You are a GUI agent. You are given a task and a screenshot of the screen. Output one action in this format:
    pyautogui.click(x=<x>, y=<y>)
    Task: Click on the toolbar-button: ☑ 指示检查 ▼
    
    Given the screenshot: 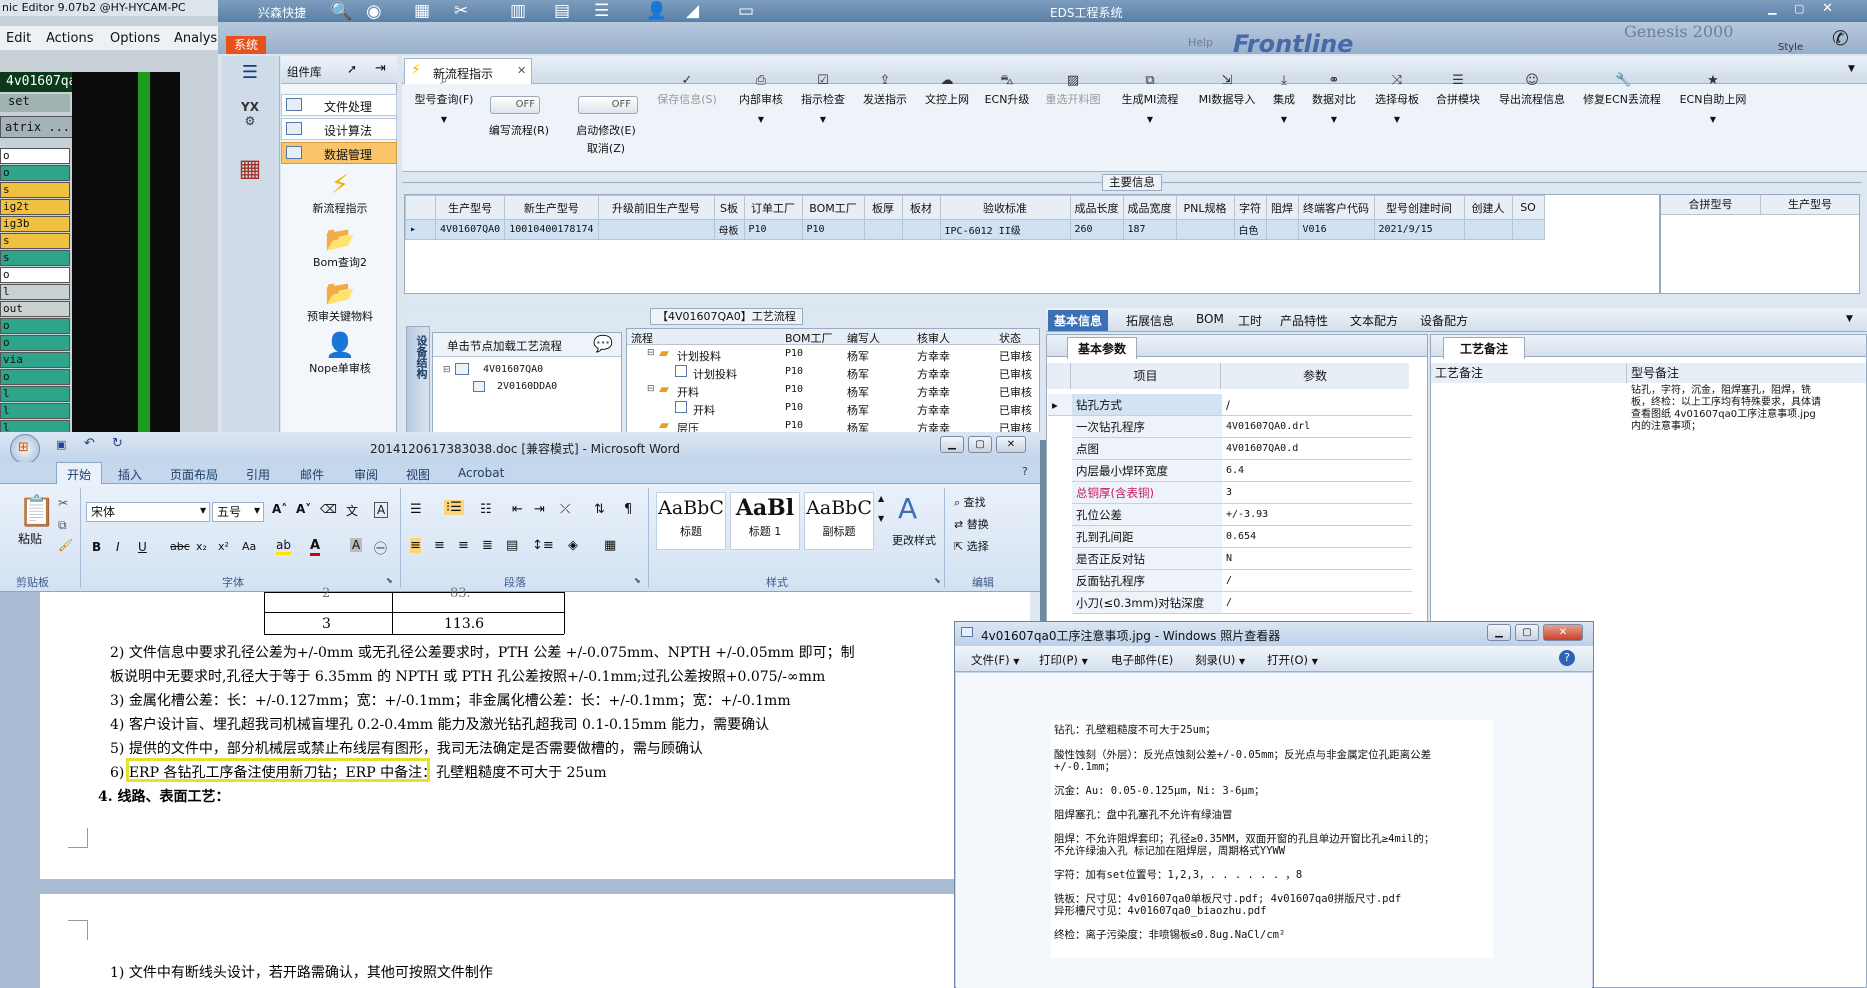 What is the action you would take?
    pyautogui.click(x=823, y=99)
    